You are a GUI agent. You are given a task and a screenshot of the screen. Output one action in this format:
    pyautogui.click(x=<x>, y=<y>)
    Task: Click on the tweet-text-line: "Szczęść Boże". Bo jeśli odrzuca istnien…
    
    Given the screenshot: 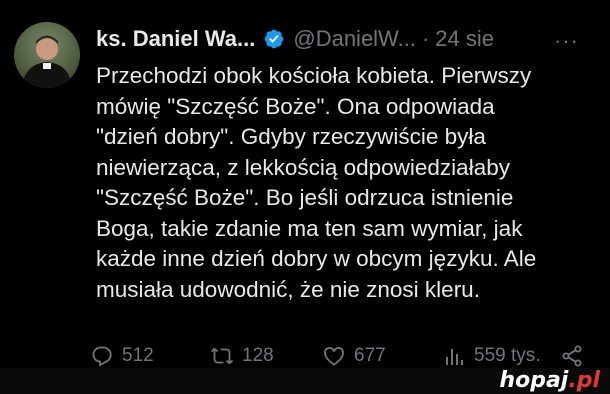 What is the action you would take?
    pyautogui.click(x=305, y=197)
    